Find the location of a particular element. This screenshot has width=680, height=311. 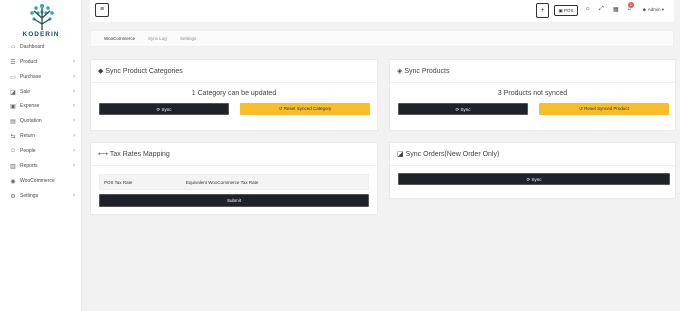

reset-synced-product-button: ↺ Reset Synced Product is located at coordinates (604, 109).